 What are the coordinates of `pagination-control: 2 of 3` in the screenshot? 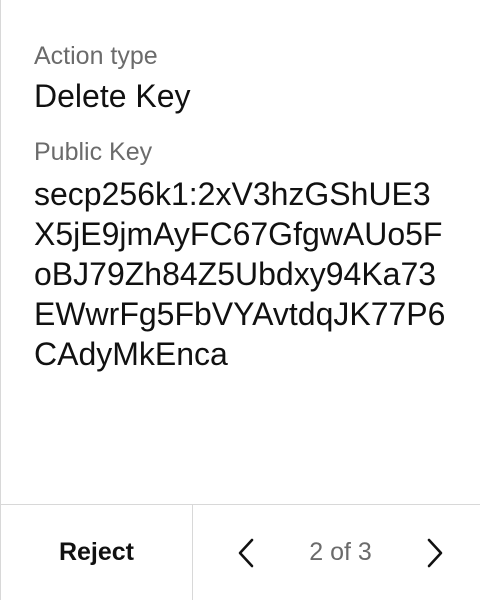 It's located at (336, 552).